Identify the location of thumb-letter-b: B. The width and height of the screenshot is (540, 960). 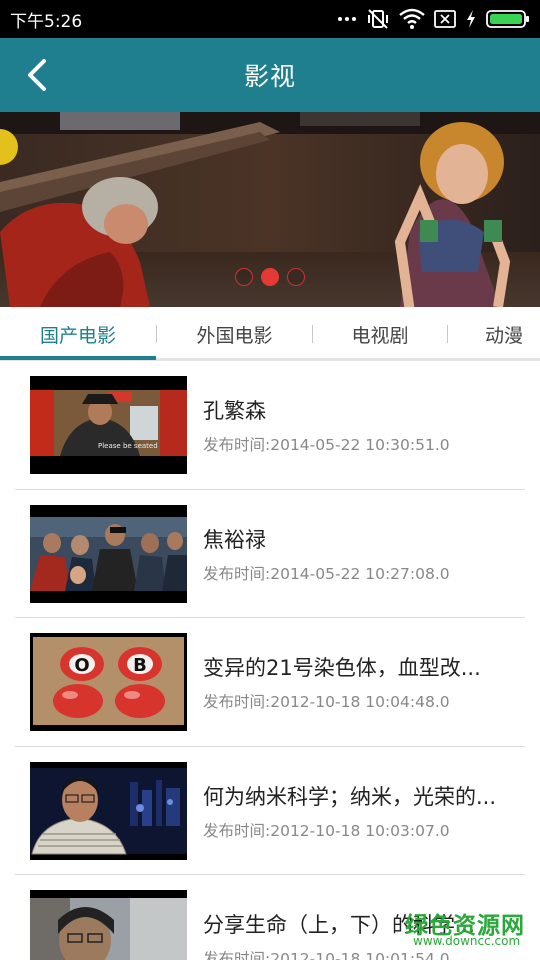
(140, 665).